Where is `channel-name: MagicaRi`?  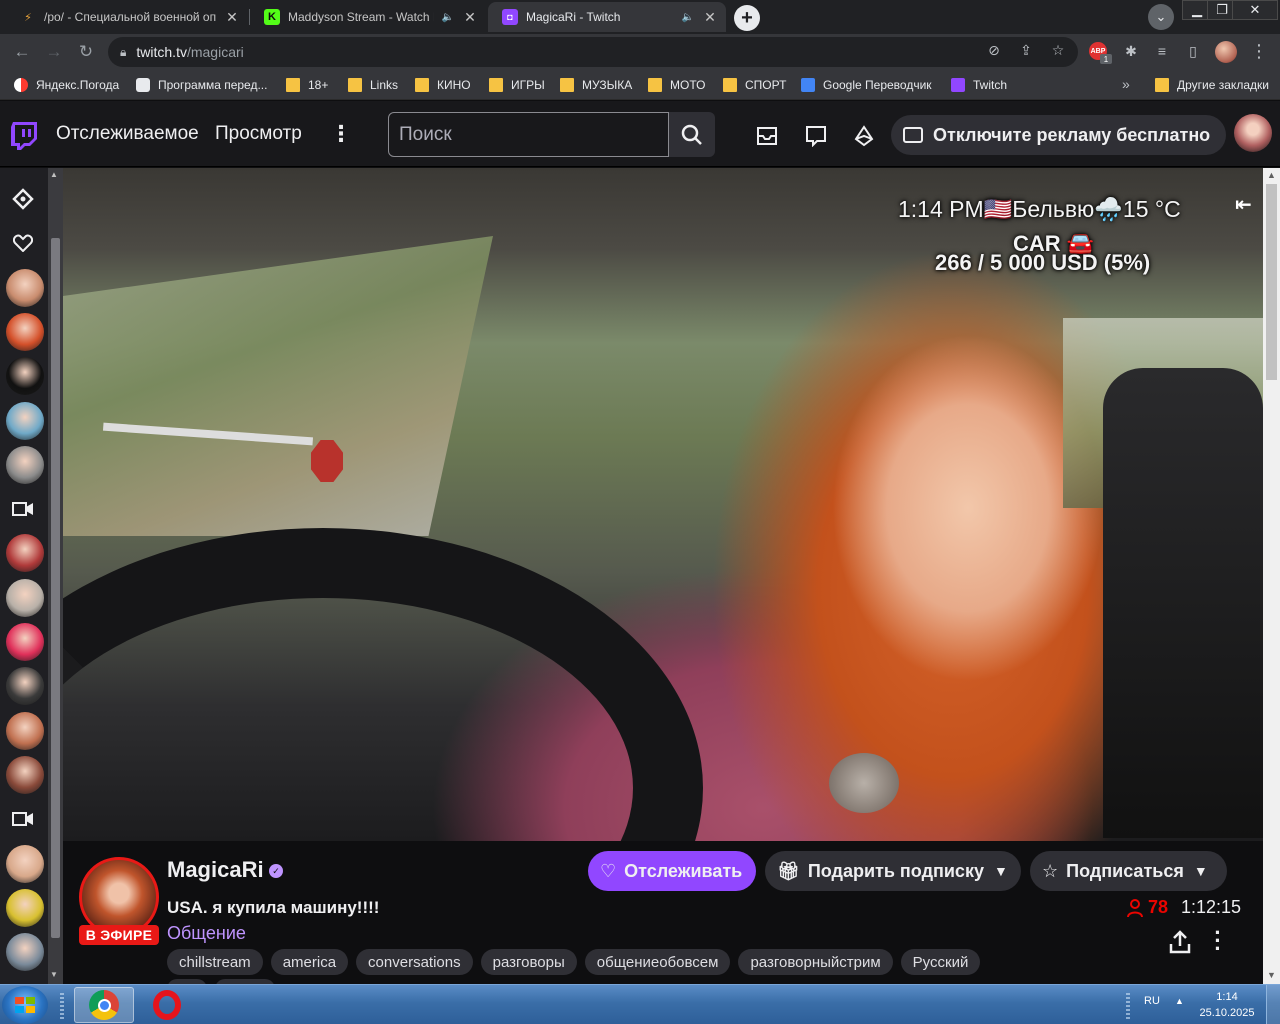 channel-name: MagicaRi is located at coordinates (215, 870).